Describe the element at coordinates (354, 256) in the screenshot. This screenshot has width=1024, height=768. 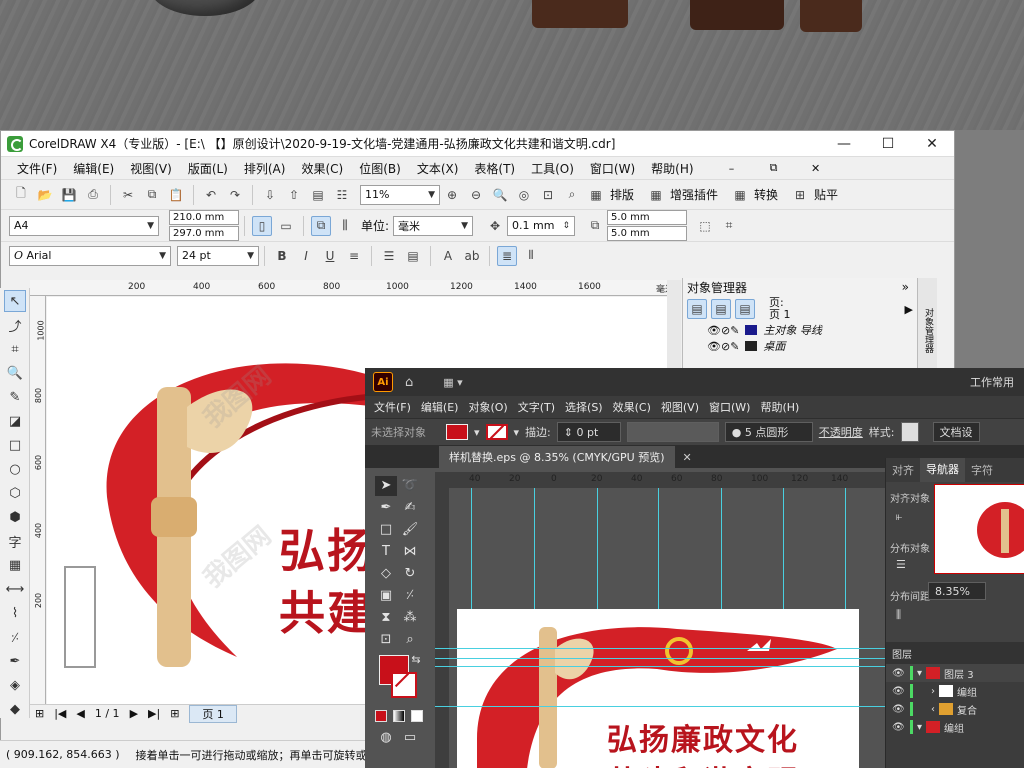
I see `align-icon: ≡` at that location.